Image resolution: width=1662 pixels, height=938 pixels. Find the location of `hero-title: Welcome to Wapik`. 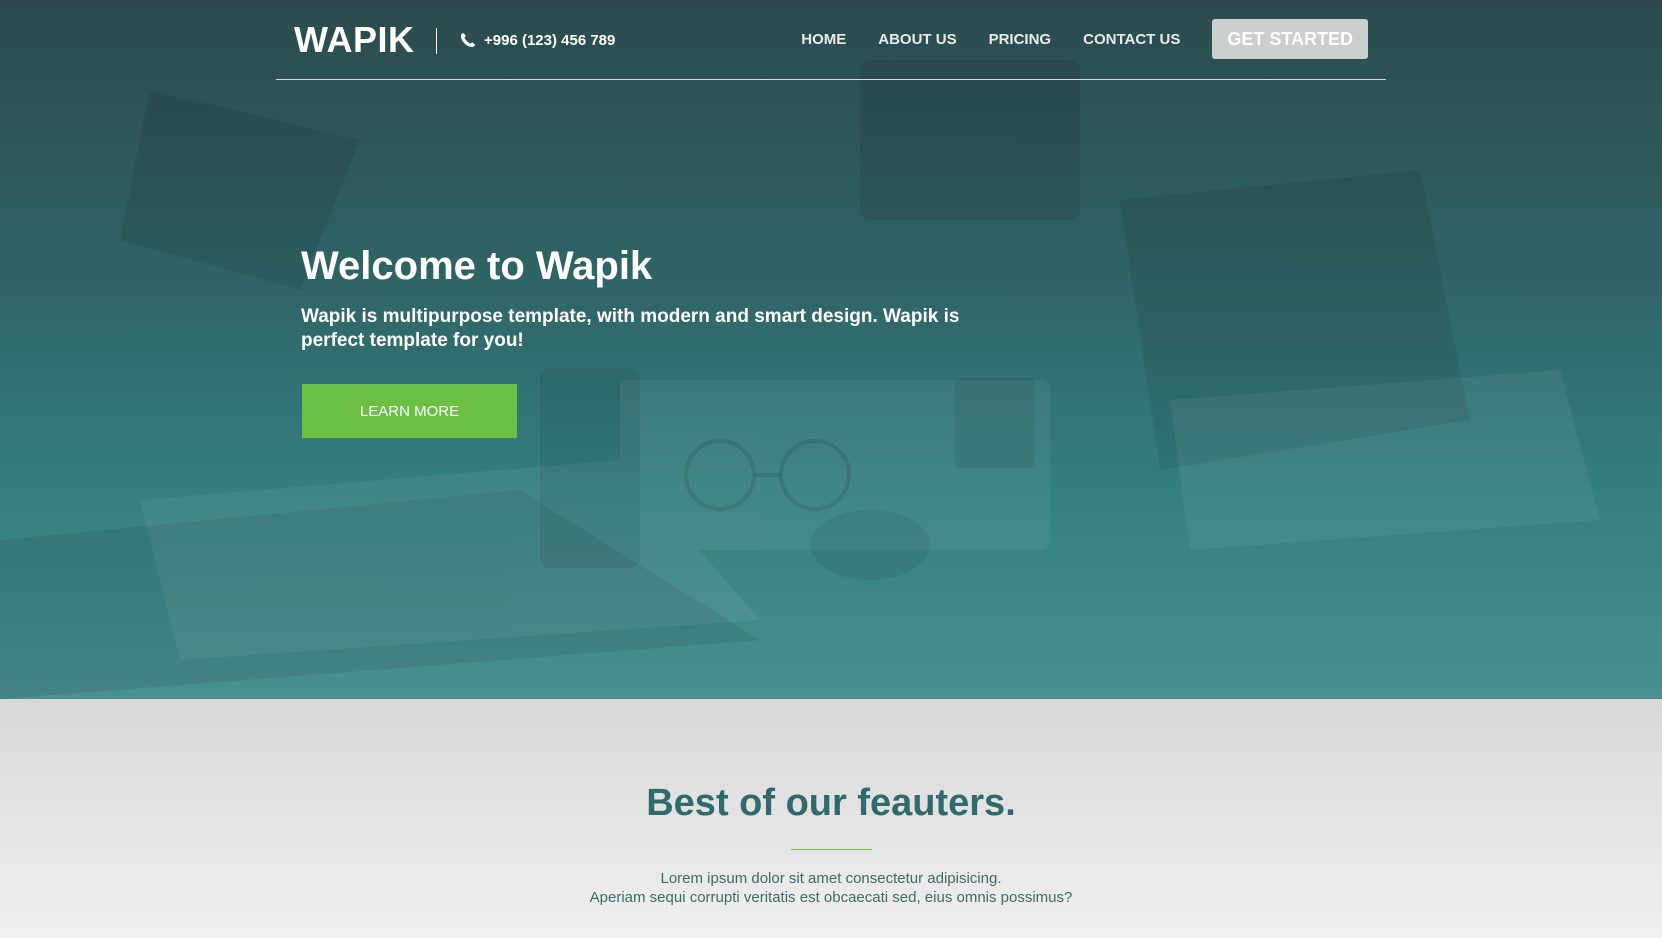

hero-title: Welcome to Wapik is located at coordinates (477, 266).